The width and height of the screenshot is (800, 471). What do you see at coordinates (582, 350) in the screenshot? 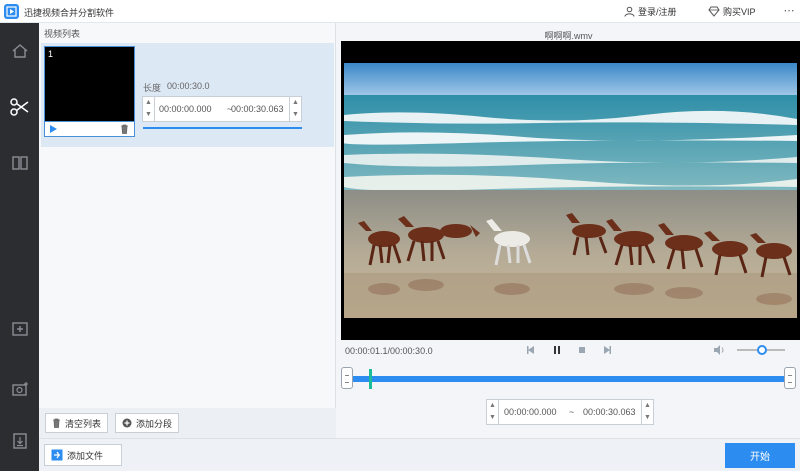
I see `stop-icon` at bounding box center [582, 350].